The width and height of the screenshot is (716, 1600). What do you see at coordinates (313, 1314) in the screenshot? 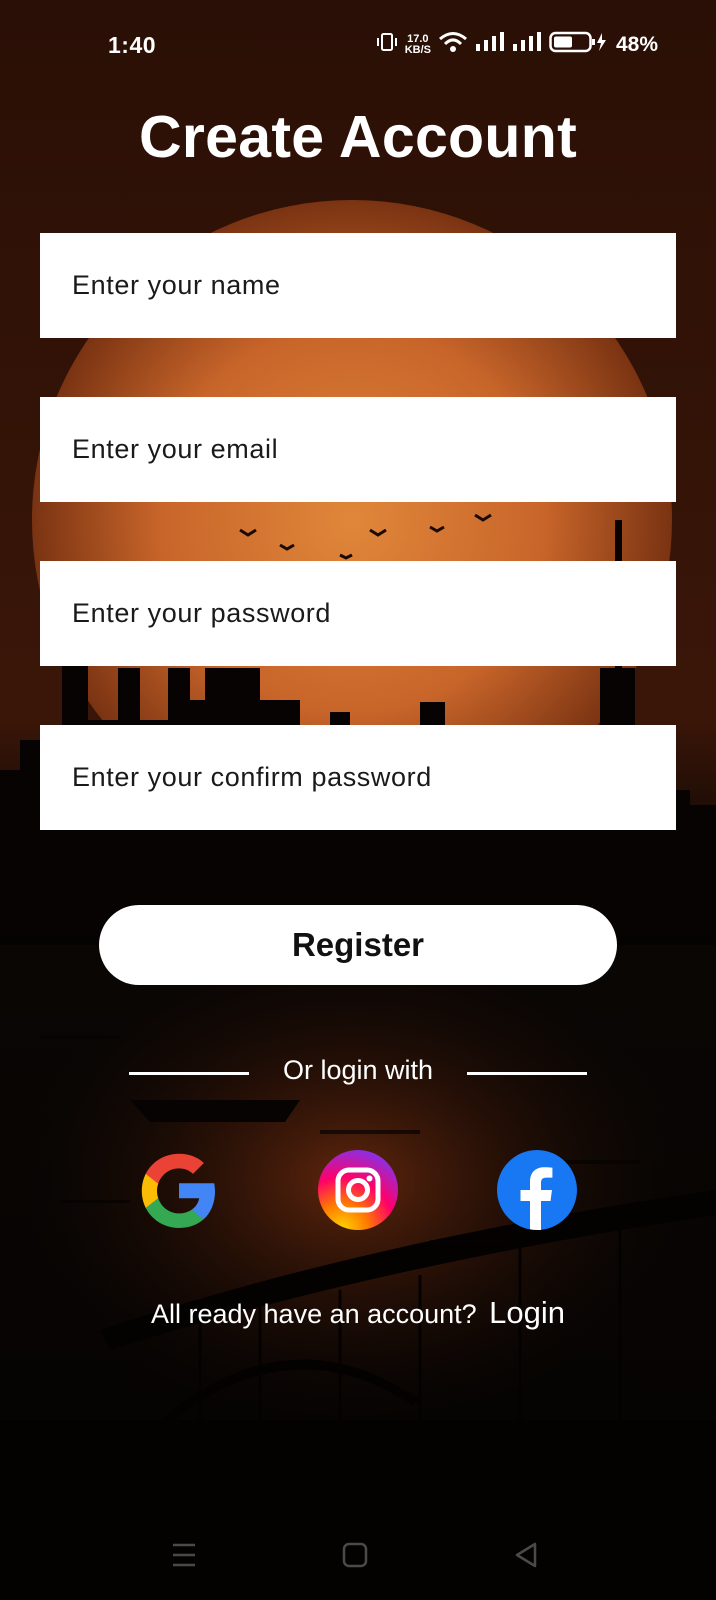
I see `login-question: All ready have an account?` at bounding box center [313, 1314].